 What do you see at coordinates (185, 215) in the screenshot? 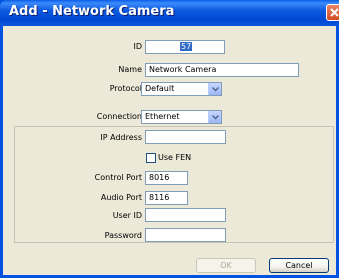
I see `user-id-field` at bounding box center [185, 215].